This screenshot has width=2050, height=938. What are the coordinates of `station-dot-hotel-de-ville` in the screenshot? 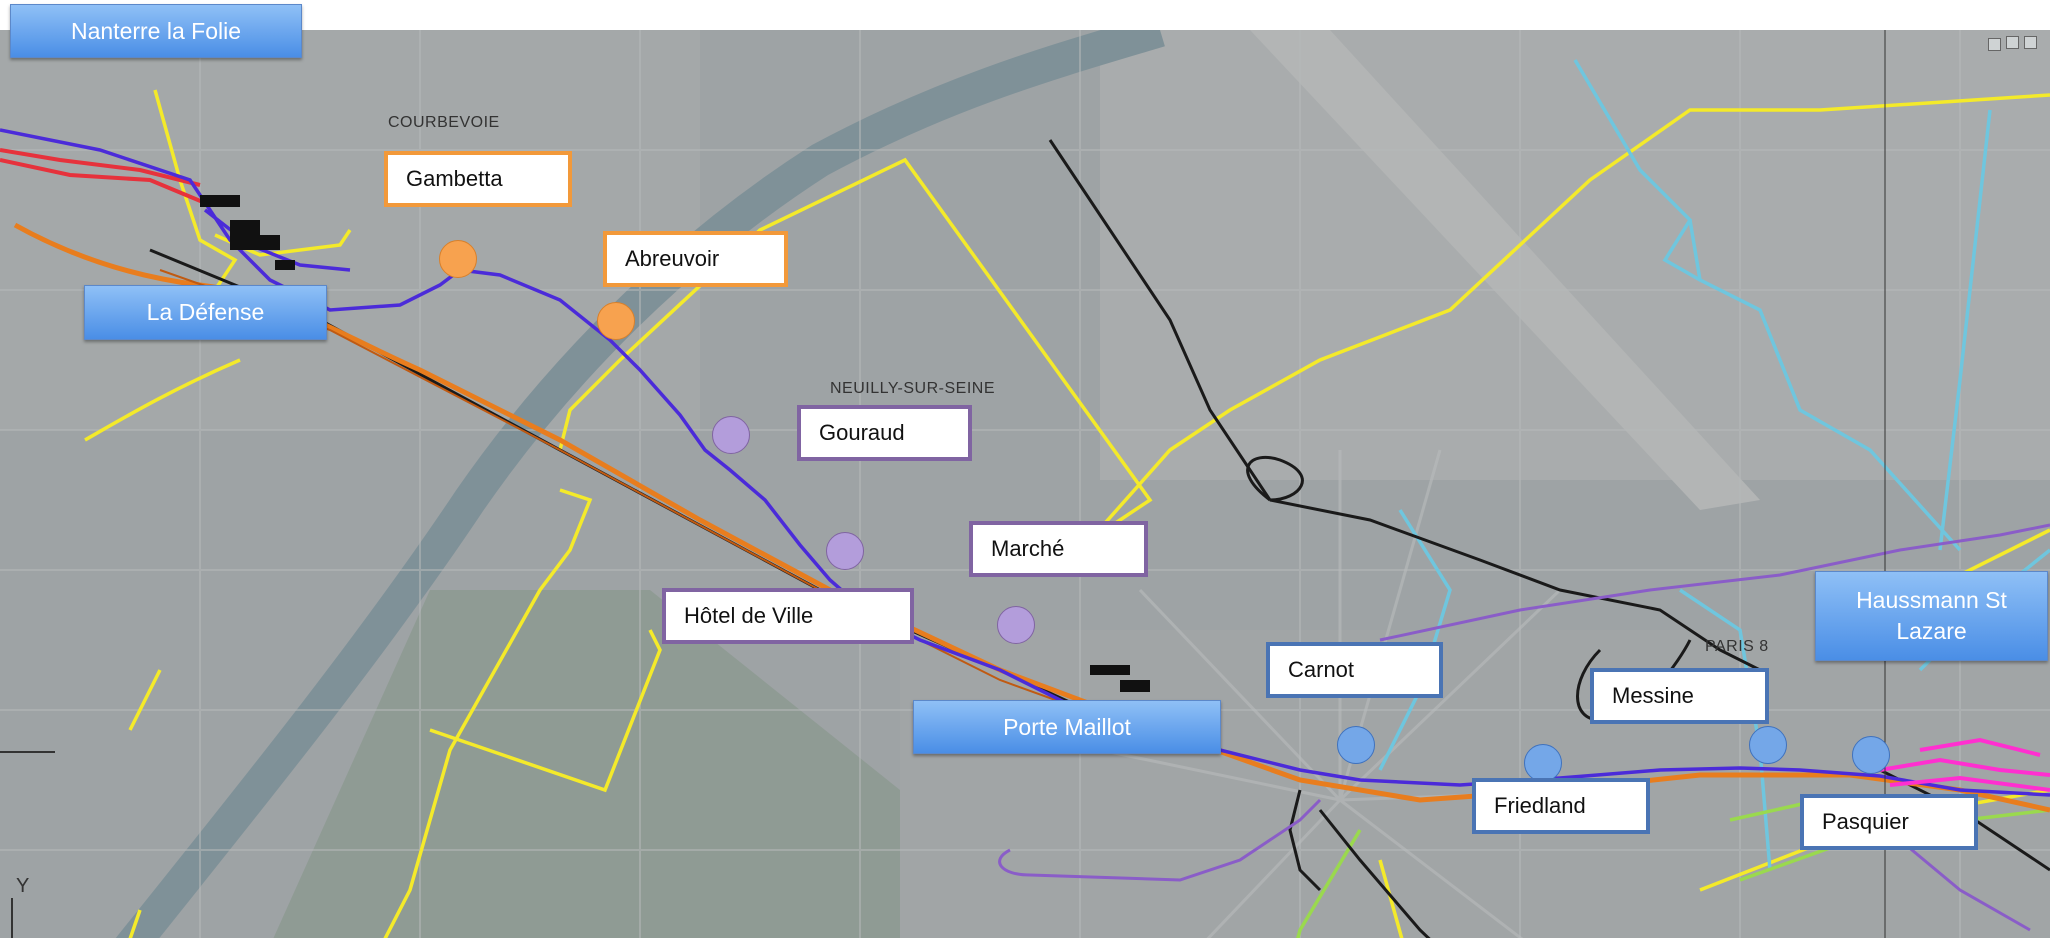 It's located at (1016, 625).